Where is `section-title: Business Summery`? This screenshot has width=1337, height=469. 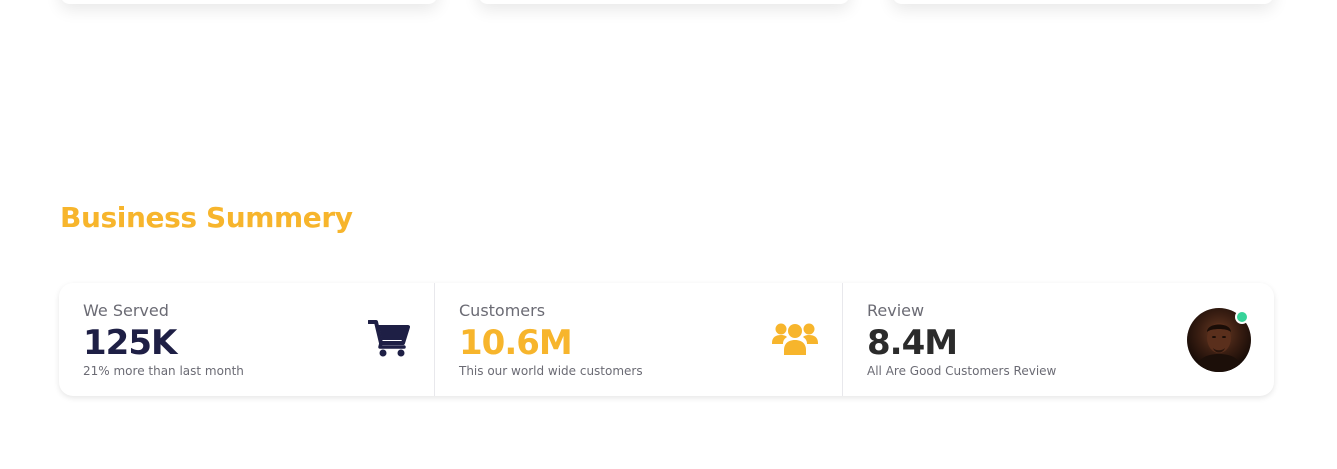
section-title: Business Summery is located at coordinates (206, 217).